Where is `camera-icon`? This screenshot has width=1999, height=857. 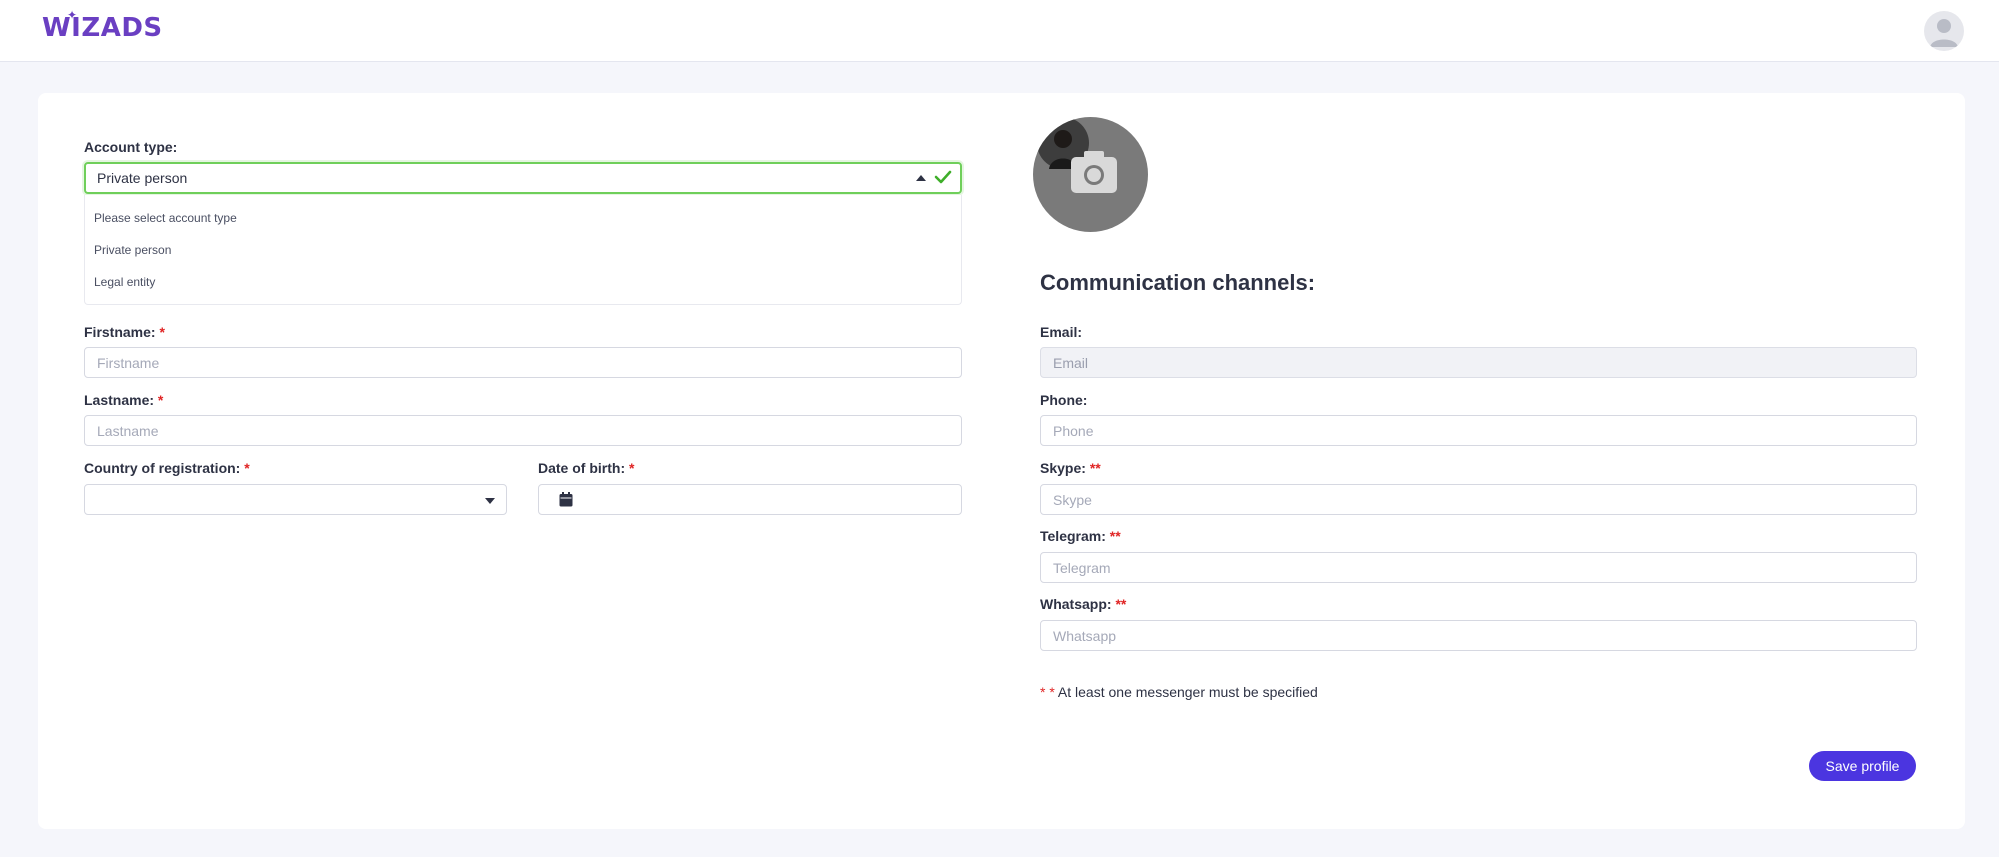 camera-icon is located at coordinates (1091, 174).